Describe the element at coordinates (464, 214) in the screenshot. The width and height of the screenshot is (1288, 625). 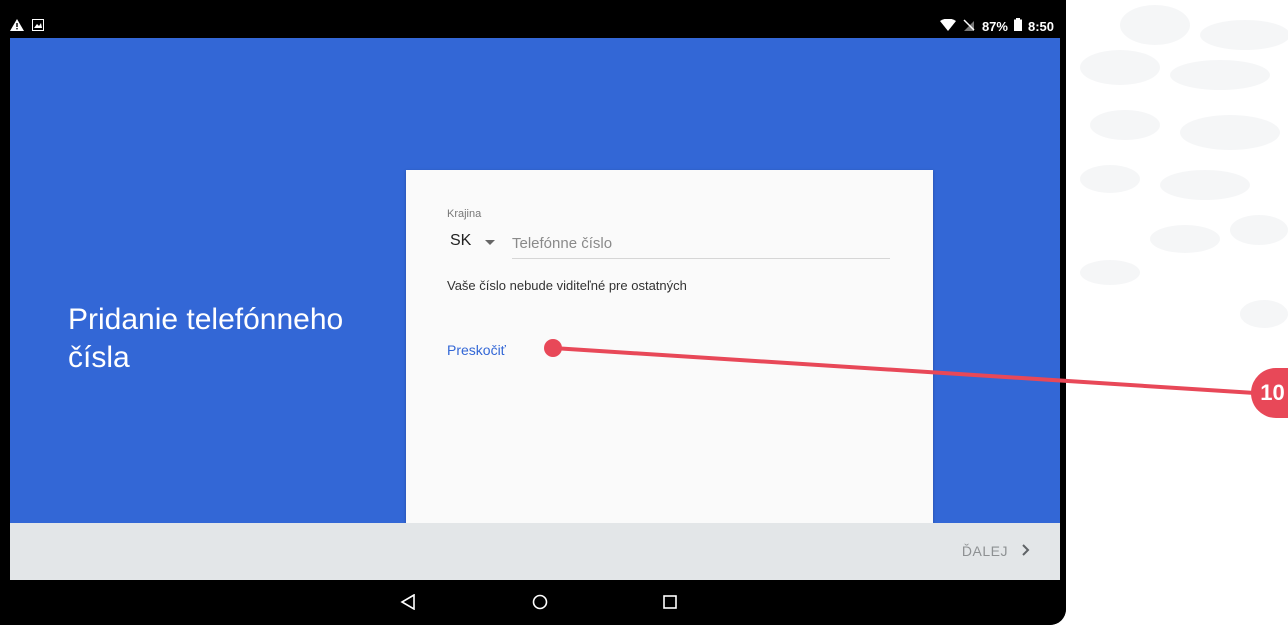
I see `country-label: Krajina` at that location.